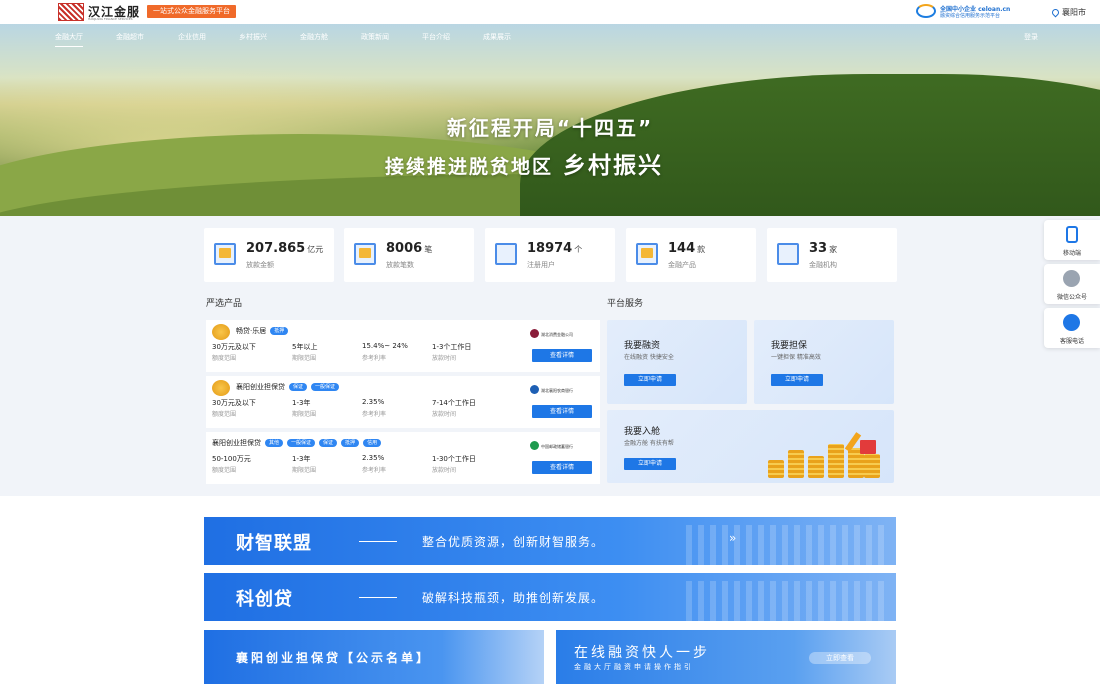 This screenshot has width=1100, height=700. What do you see at coordinates (788, 254) in the screenshot?
I see `building-icon` at bounding box center [788, 254].